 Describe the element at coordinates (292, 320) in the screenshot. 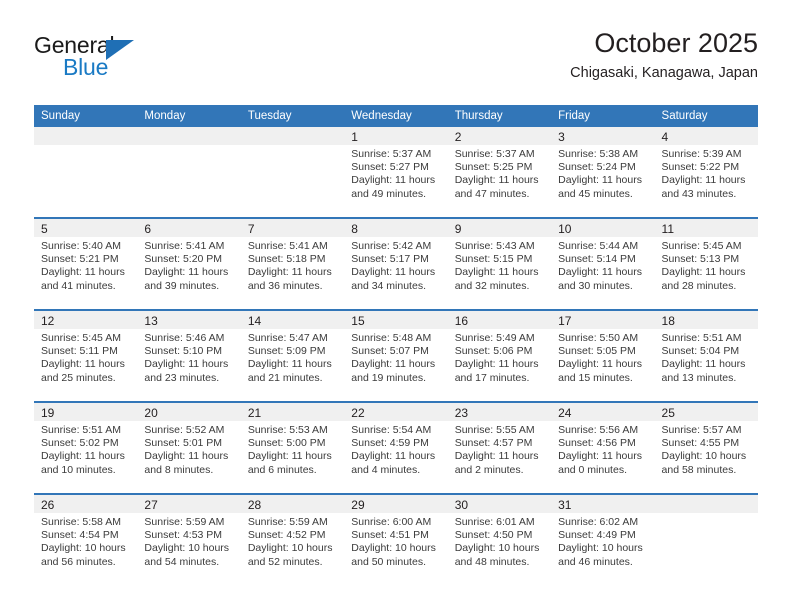

I see `day-number: 14` at that location.